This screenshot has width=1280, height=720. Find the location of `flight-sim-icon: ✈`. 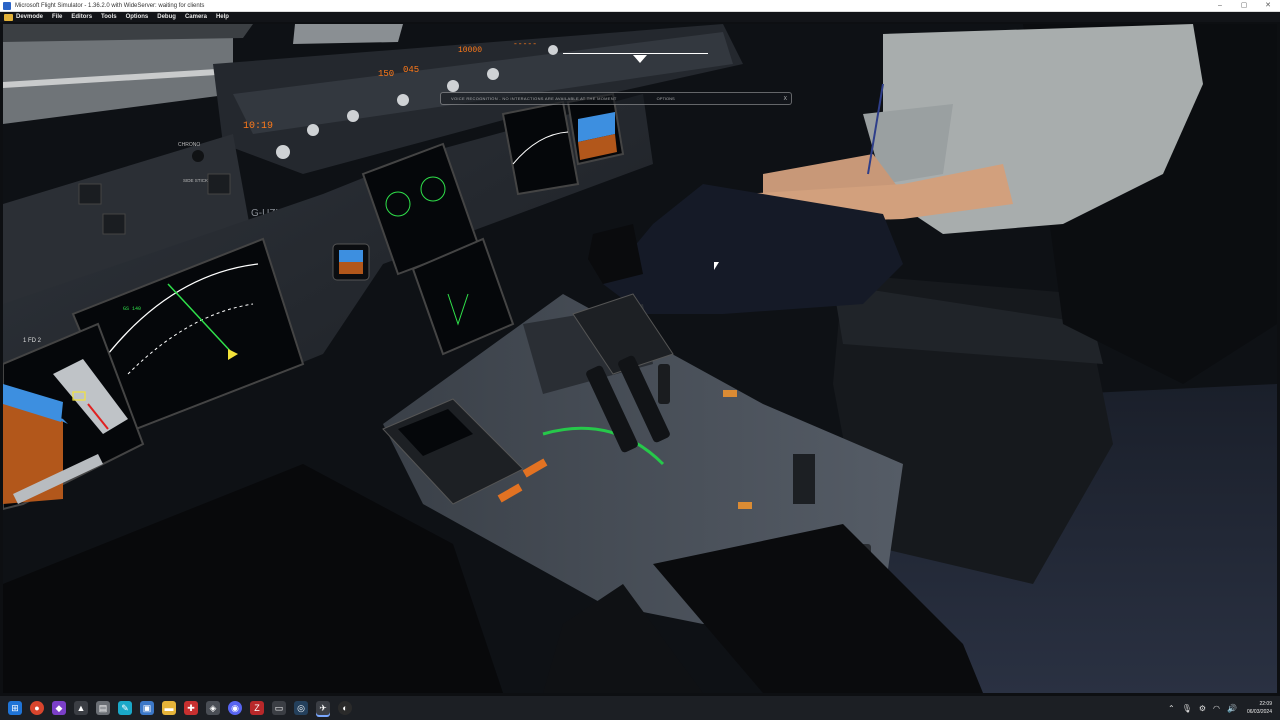

flight-sim-icon: ✈ is located at coordinates (323, 708).